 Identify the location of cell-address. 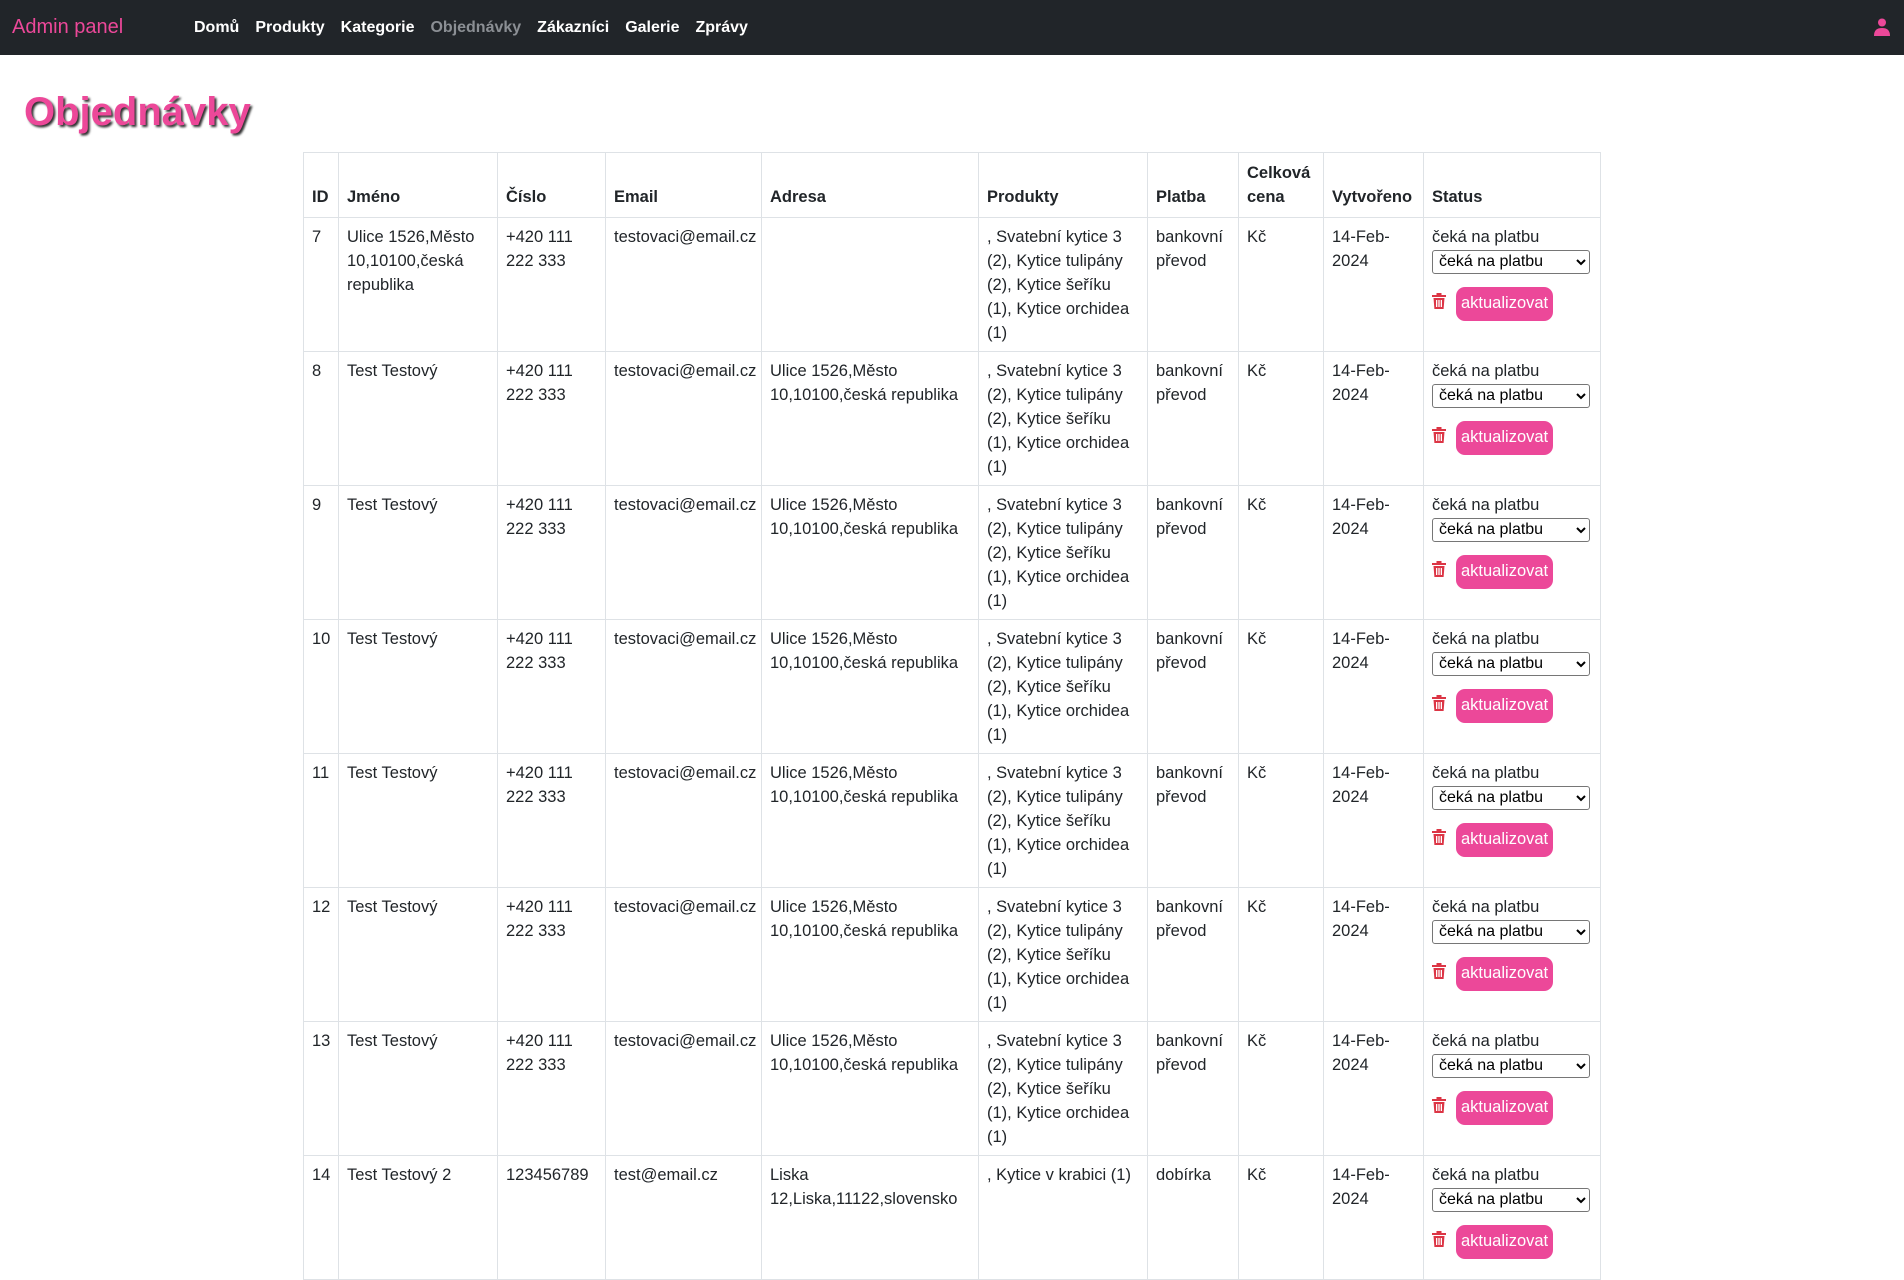
(870, 284).